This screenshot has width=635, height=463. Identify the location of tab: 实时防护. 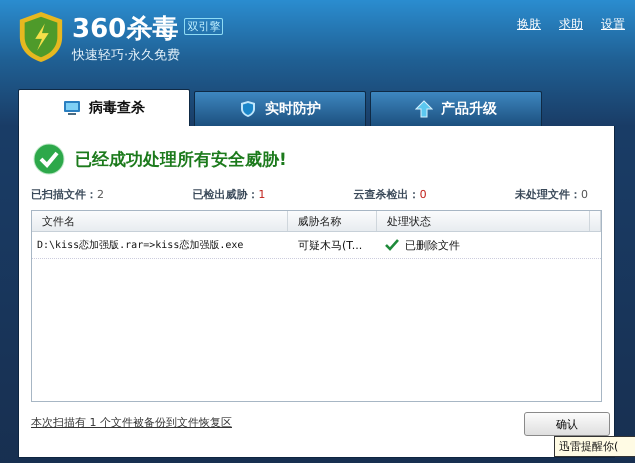
(280, 108).